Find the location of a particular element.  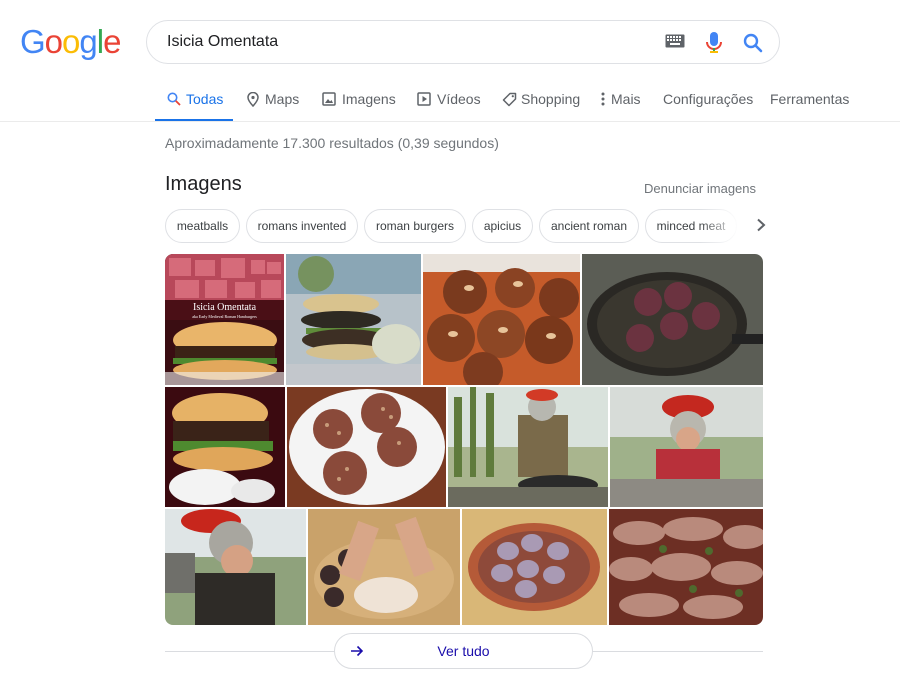

tab-videos: Vídeos is located at coordinates (448, 99).